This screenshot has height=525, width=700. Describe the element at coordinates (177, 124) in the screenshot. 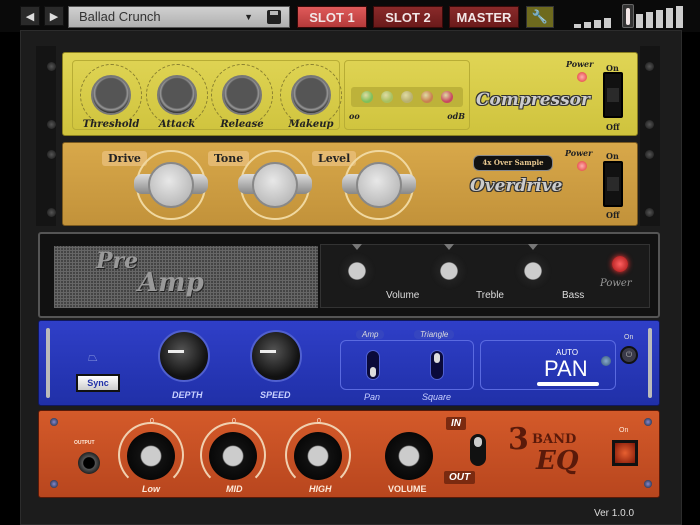

I see `attack-label: Attack` at that location.